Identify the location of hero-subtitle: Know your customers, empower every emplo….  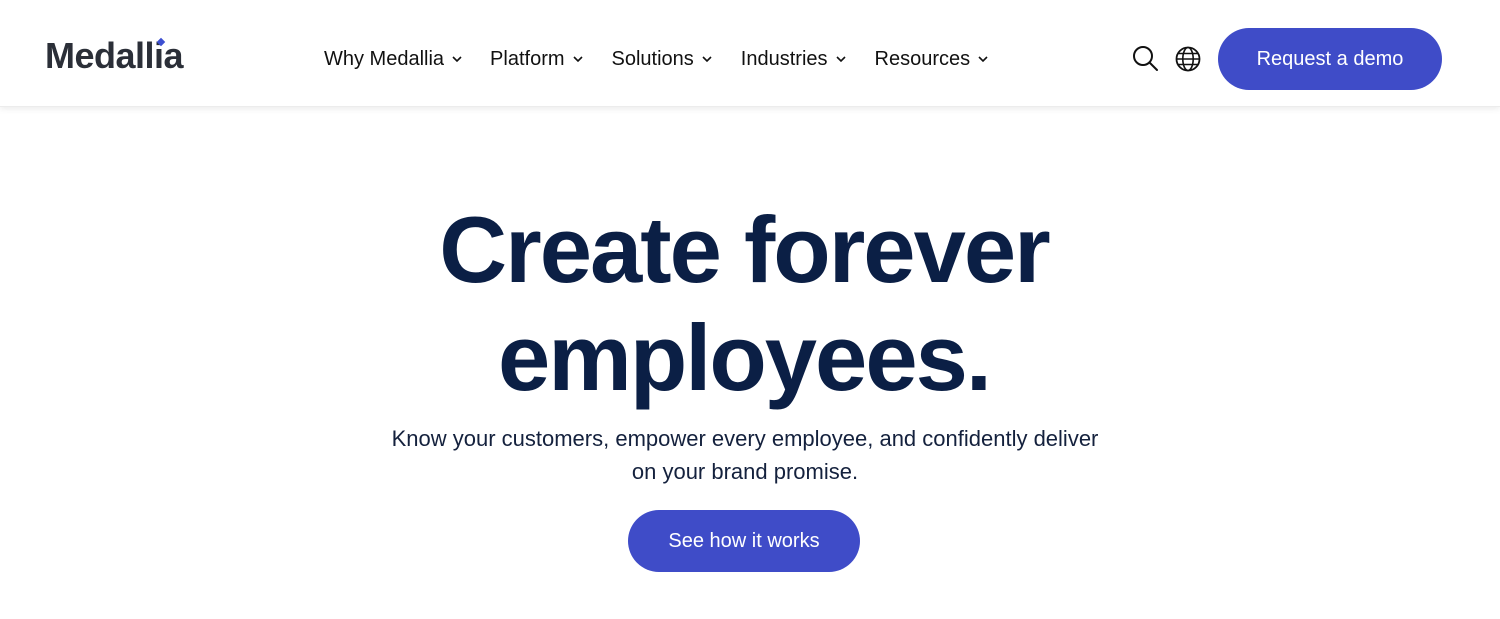
(745, 455).